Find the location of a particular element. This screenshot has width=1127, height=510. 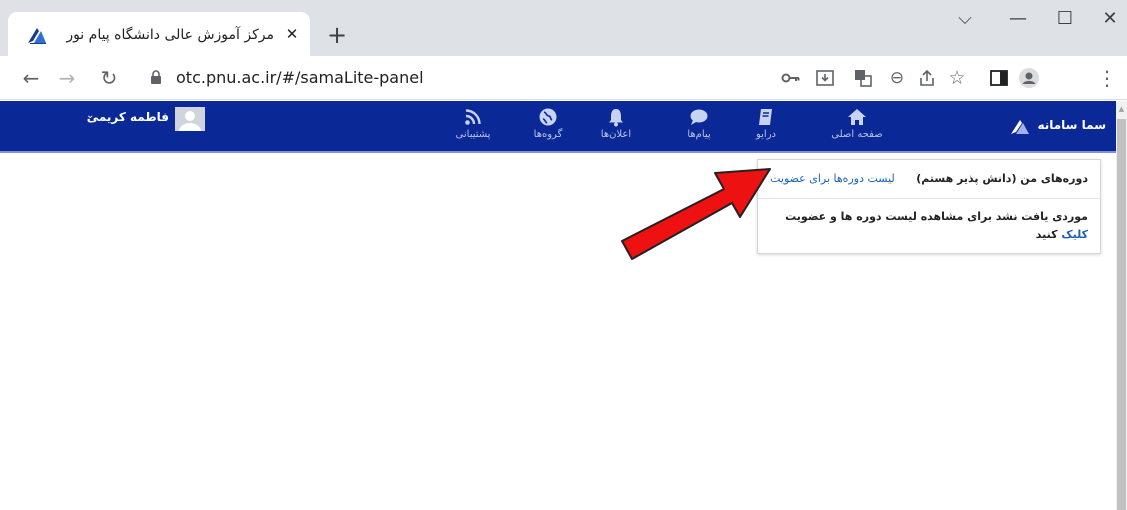

course-list-link: لیست دوره‌ها برای عضویت is located at coordinates (832, 178).